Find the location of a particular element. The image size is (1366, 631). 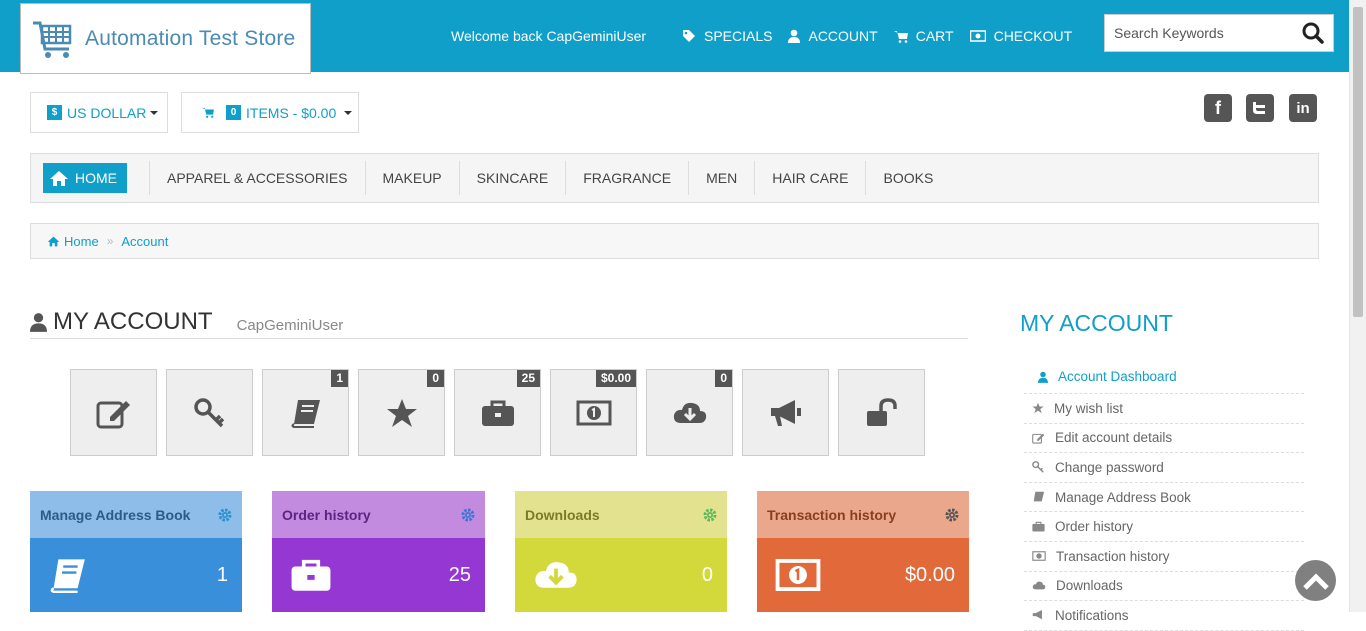

card-body: 0 is located at coordinates (621, 575).